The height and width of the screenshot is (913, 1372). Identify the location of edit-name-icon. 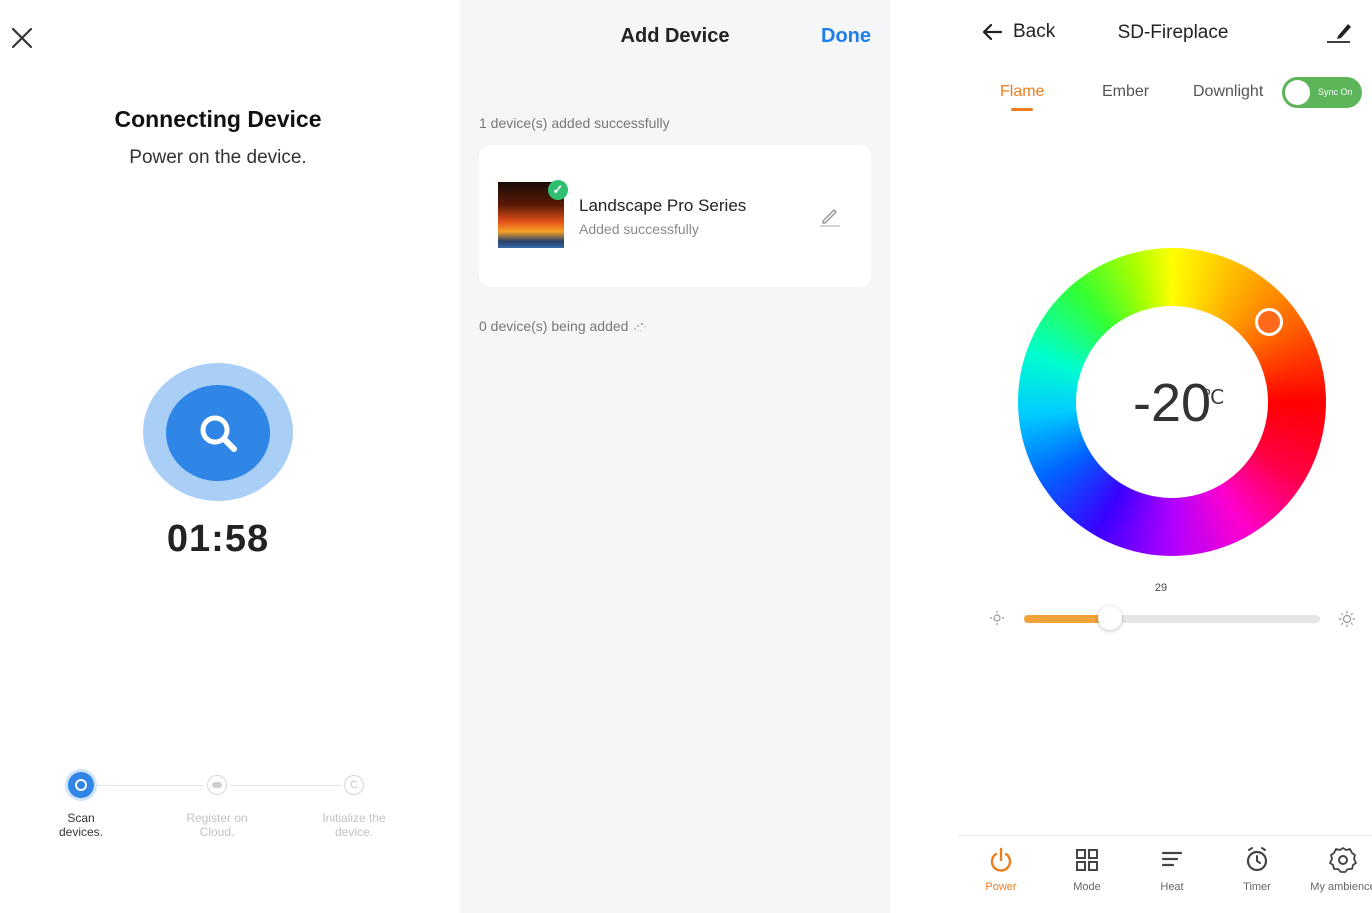
(1339, 32).